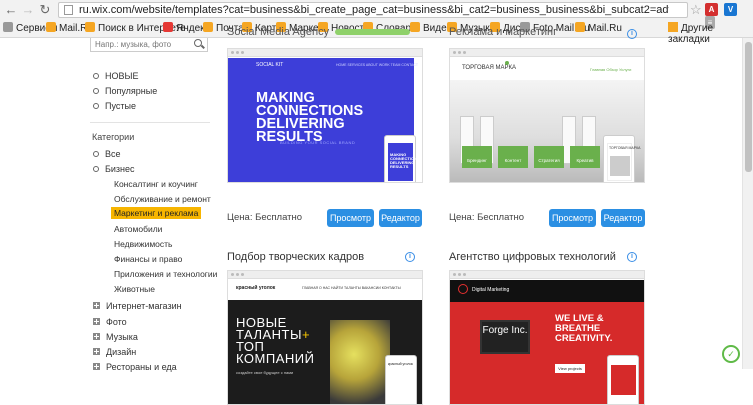  I want to click on preview-tile: Брендинг, so click(477, 157).